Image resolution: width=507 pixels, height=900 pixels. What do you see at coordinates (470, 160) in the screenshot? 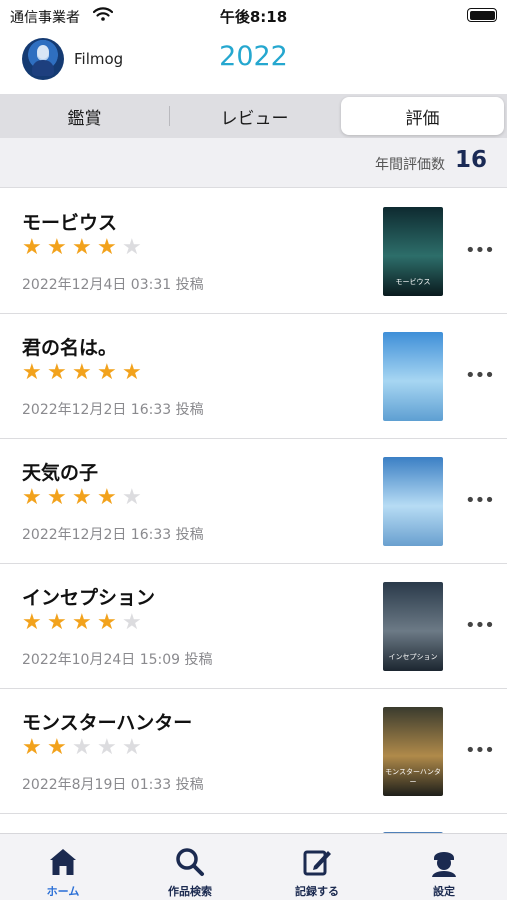
I see `annual-count-value: 16` at bounding box center [470, 160].